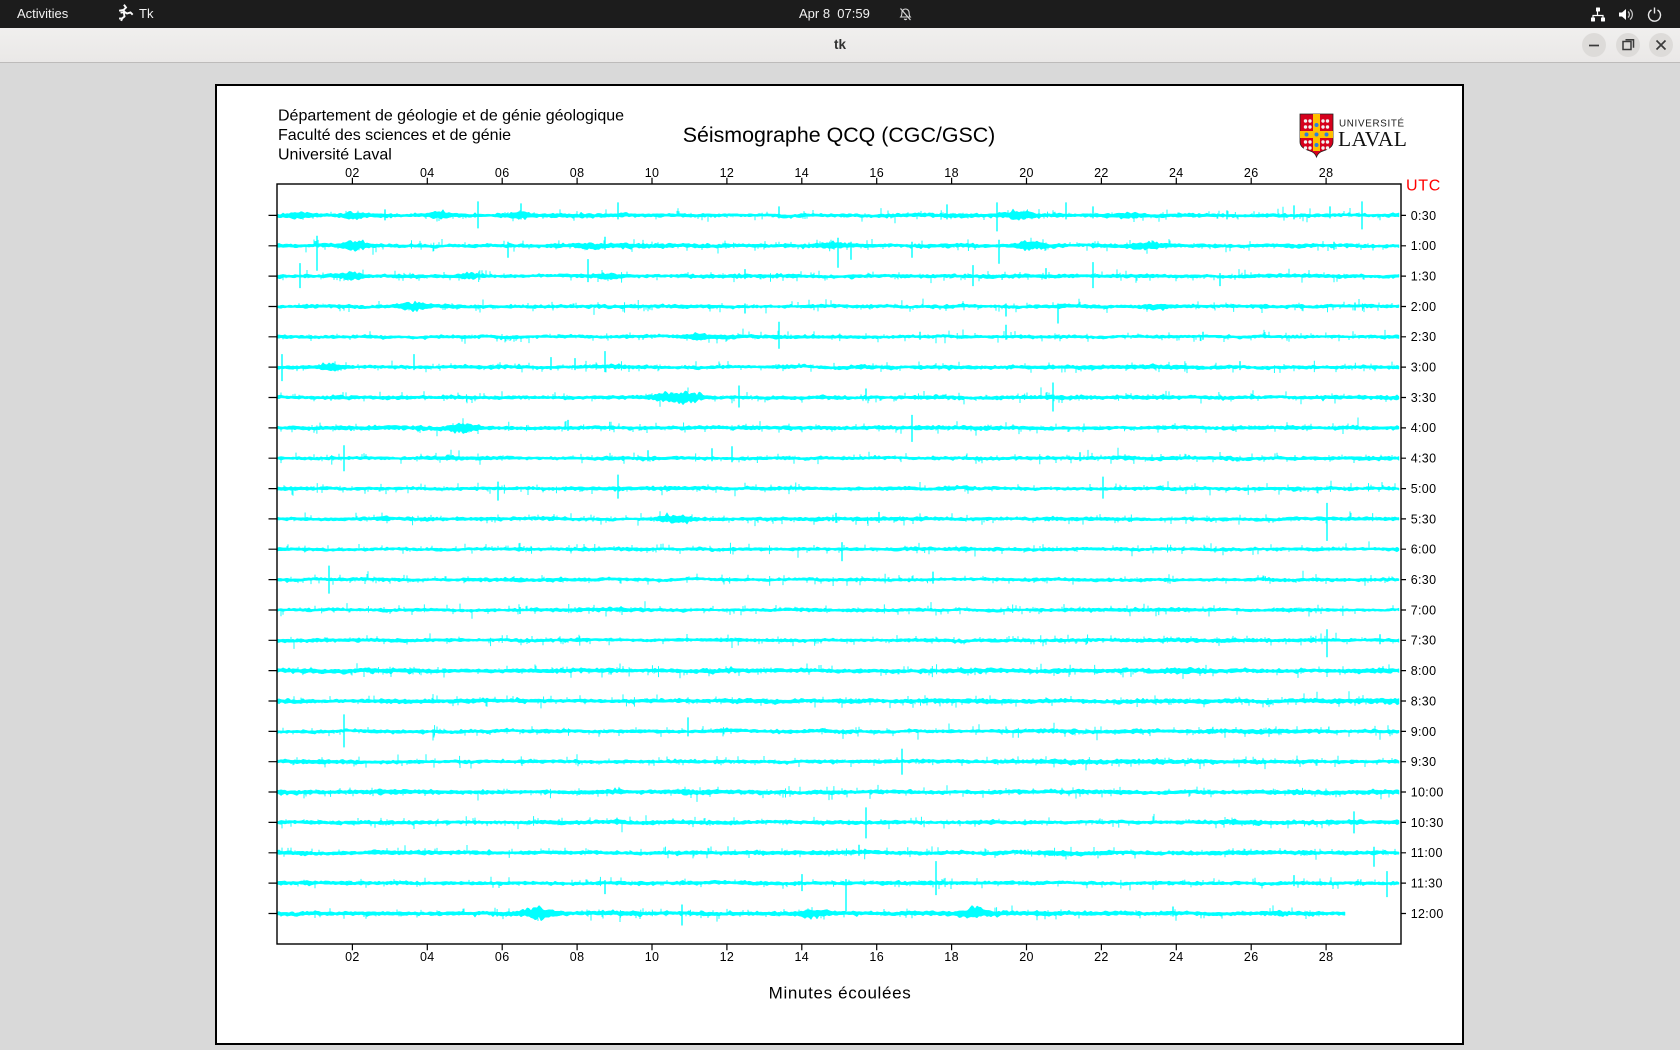 The height and width of the screenshot is (1050, 1680). What do you see at coordinates (1424, 398) in the screenshot?
I see `svg-text: 3:30` at bounding box center [1424, 398].